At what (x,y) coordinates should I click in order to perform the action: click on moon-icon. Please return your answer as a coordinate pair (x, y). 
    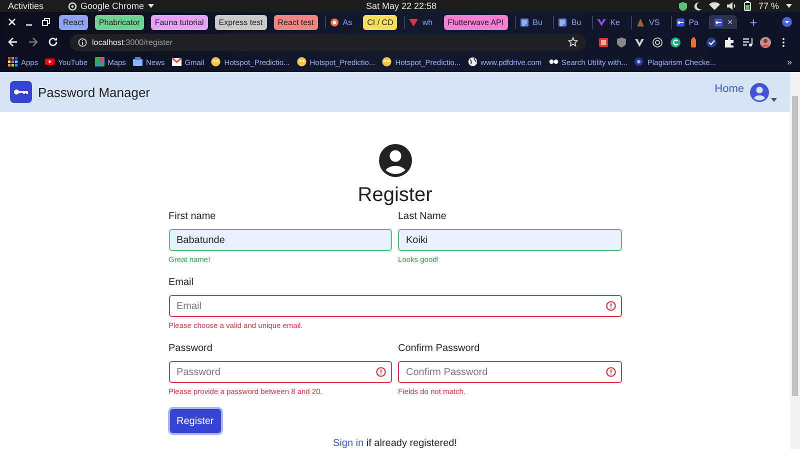
    Looking at the image, I should click on (698, 6).